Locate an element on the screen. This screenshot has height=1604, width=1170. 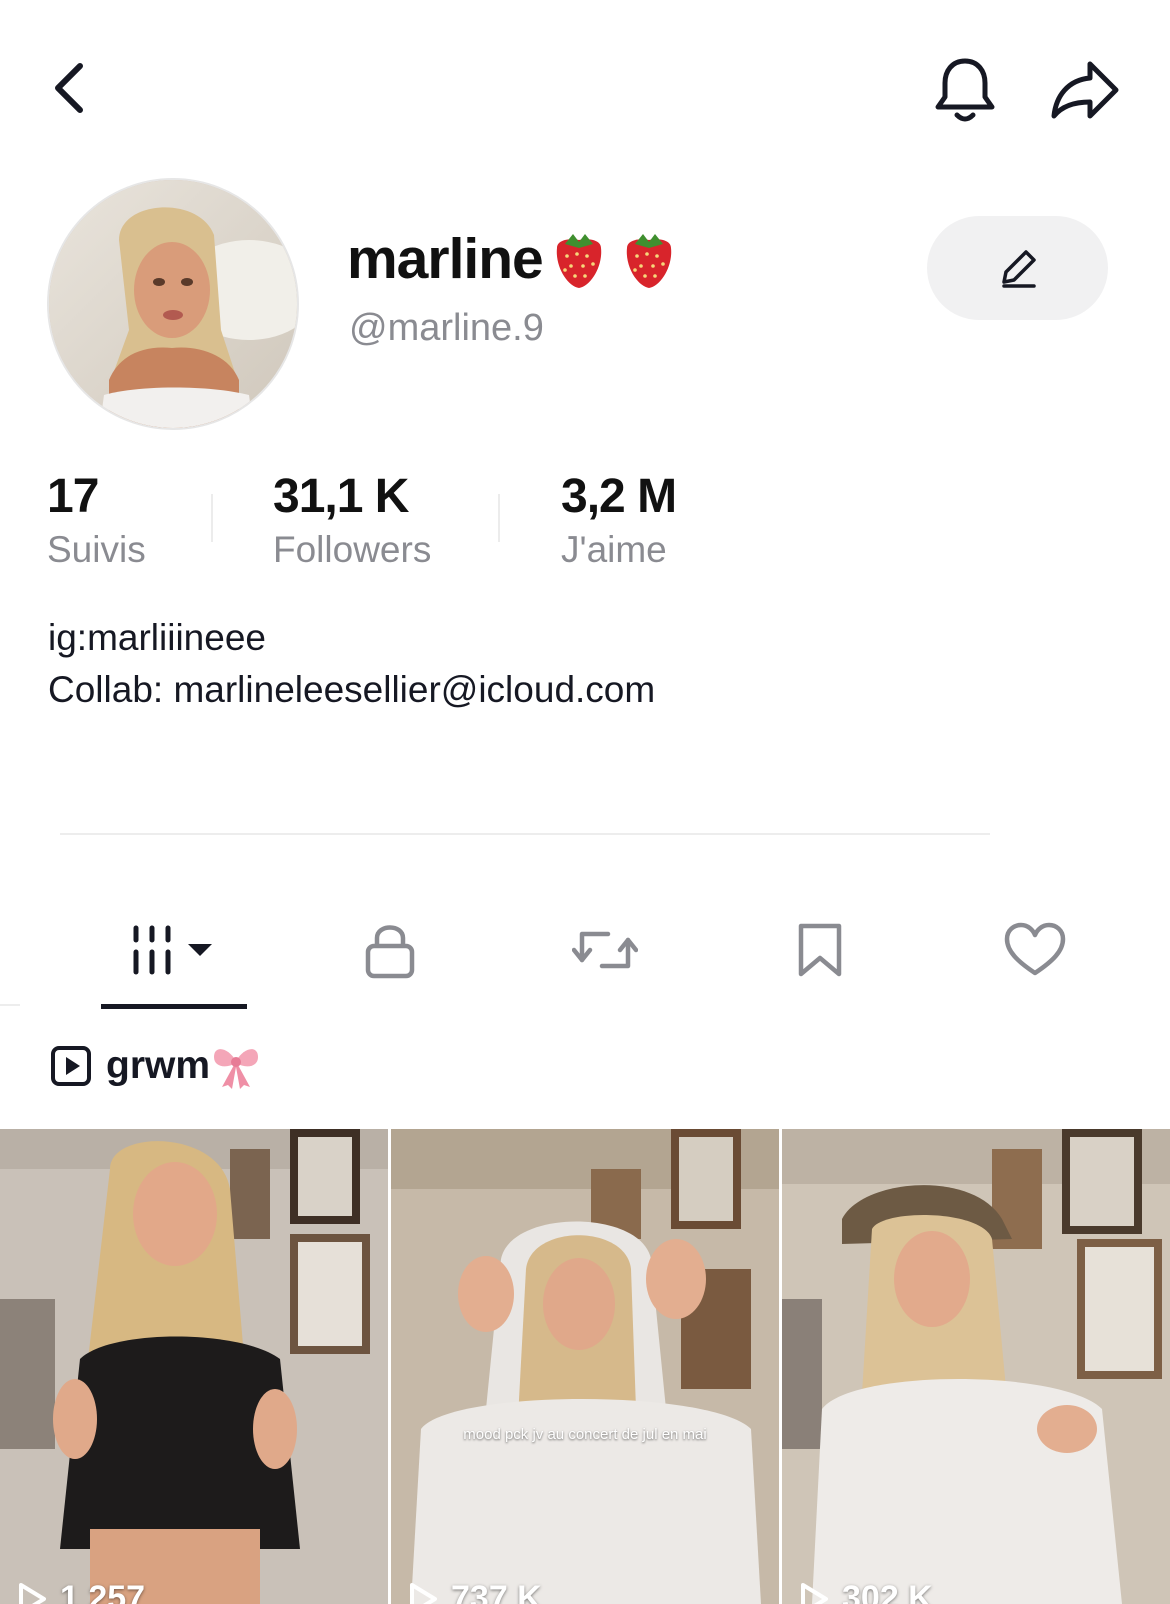
view-count: 302 K is located at coordinates (866, 1591).